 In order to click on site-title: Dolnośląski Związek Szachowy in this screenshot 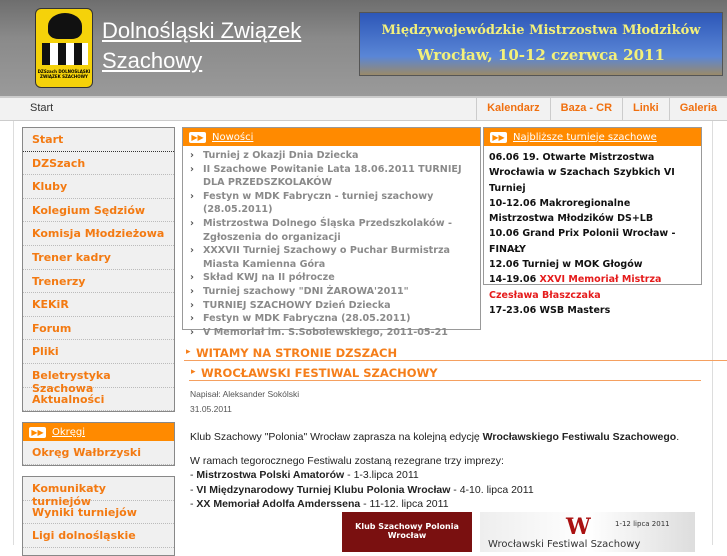, I will do `click(217, 46)`.